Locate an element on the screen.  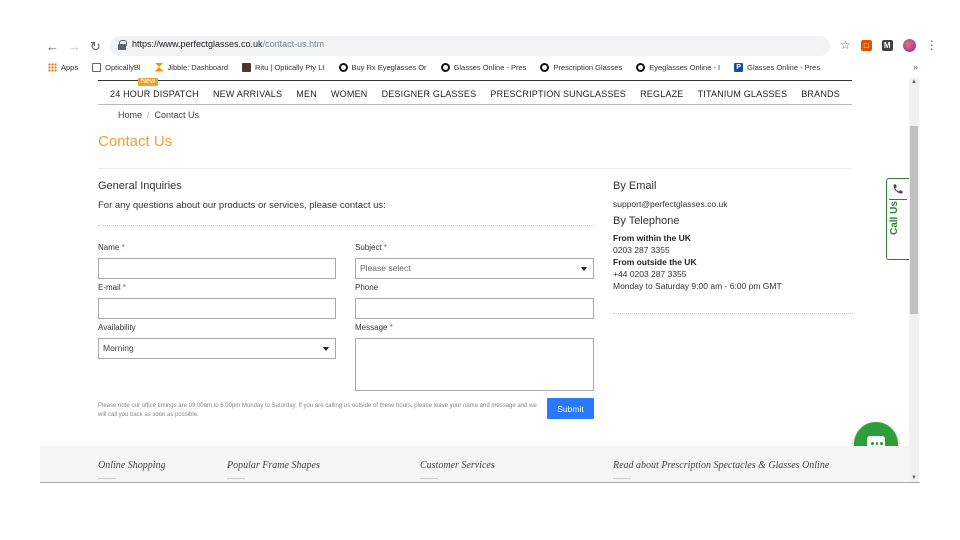
extension-m-icon: M is located at coordinates (887, 45).